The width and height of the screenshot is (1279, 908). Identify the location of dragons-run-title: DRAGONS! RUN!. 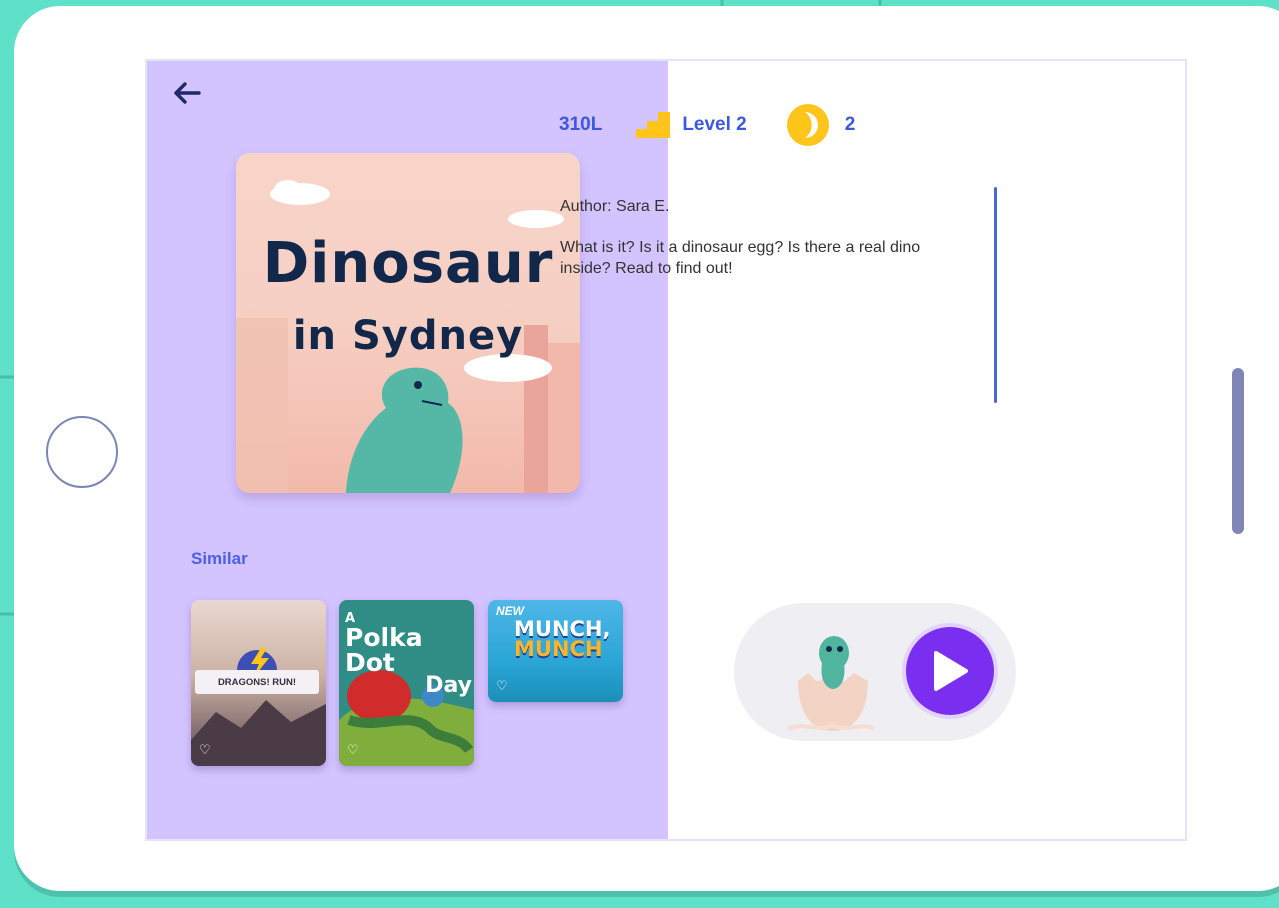
(257, 682).